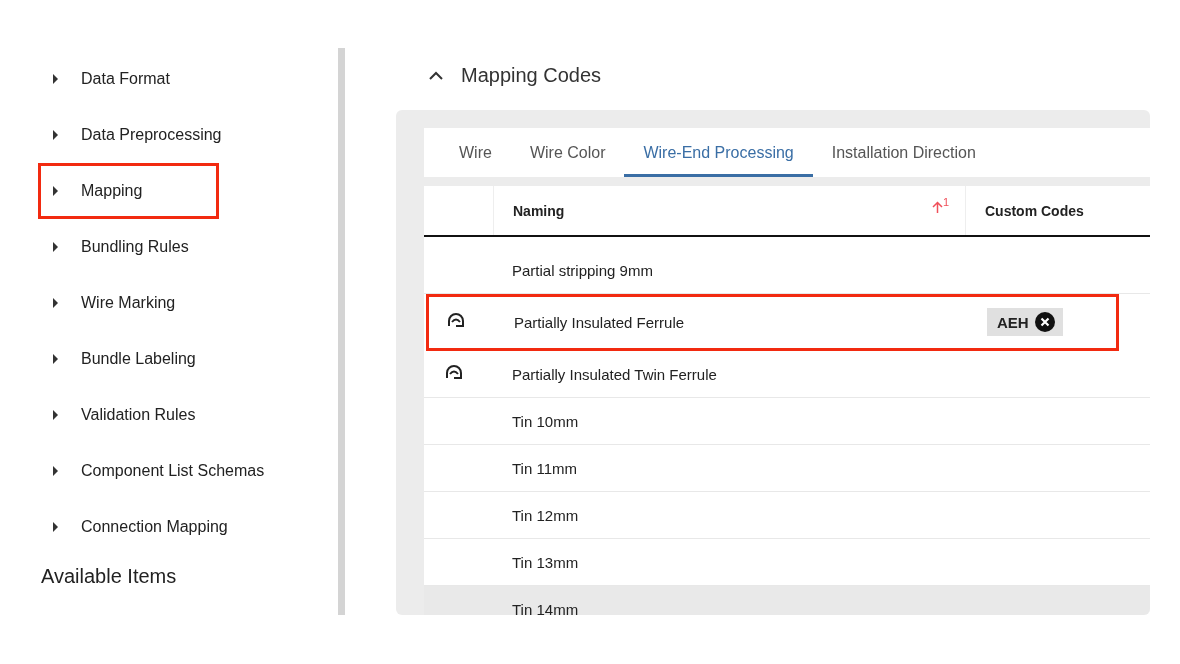  Describe the element at coordinates (945, 202) in the screenshot. I see `sort-order: 1` at that location.